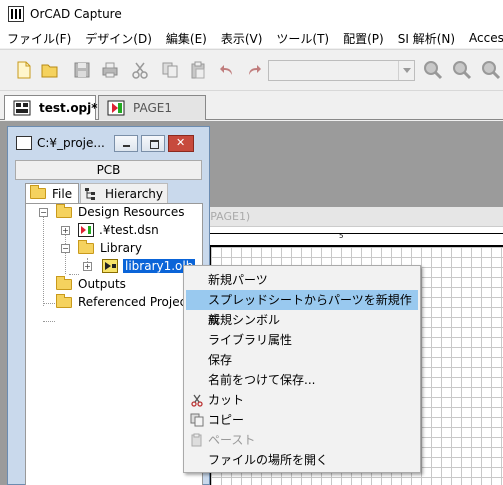 Image resolution: width=503 pixels, height=485 pixels. Describe the element at coordinates (226, 400) in the screenshot. I see `menu-item-label: カット` at that location.